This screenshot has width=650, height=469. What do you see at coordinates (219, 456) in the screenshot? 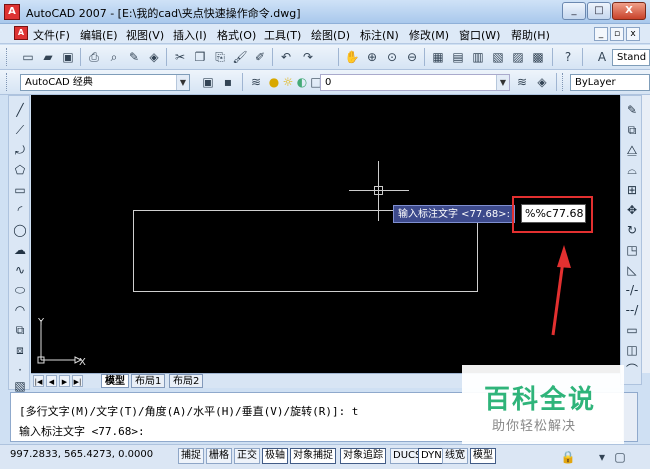
I see `grid-button: 栅格` at bounding box center [219, 456].